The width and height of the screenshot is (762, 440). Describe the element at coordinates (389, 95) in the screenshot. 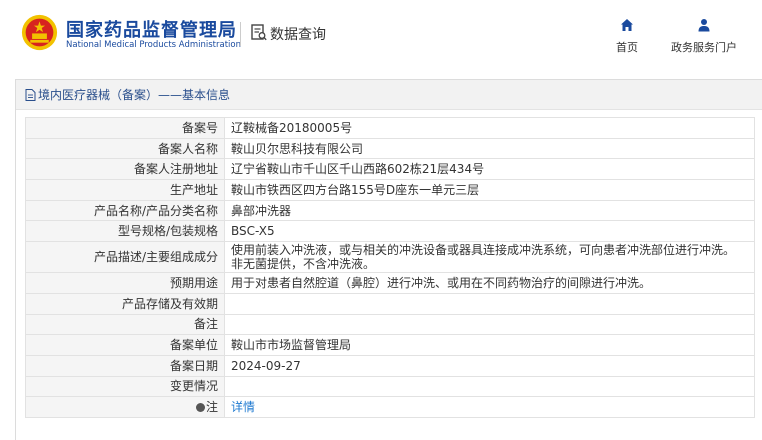

I see `breadcrumb: 境内医疗器械（备案）——基本信息` at that location.